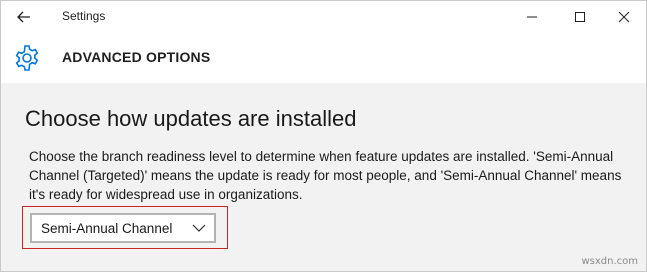 The height and width of the screenshot is (272, 647). I want to click on gear-icon, so click(27, 58).